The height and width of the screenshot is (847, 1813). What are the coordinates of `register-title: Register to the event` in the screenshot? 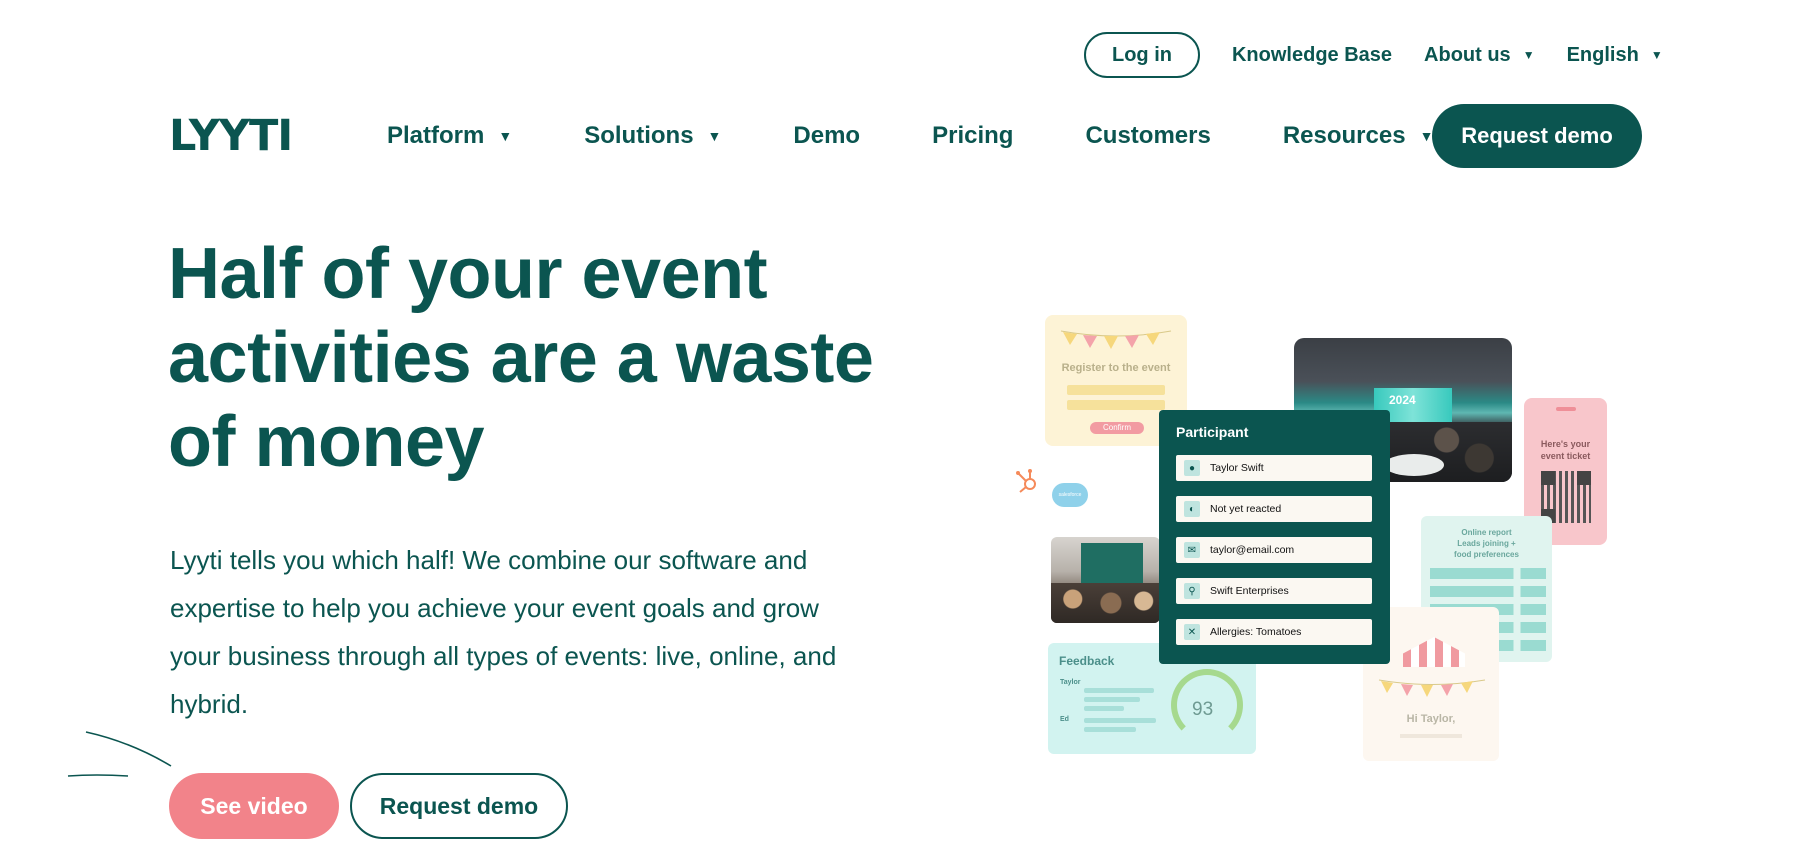 It's located at (1116, 368).